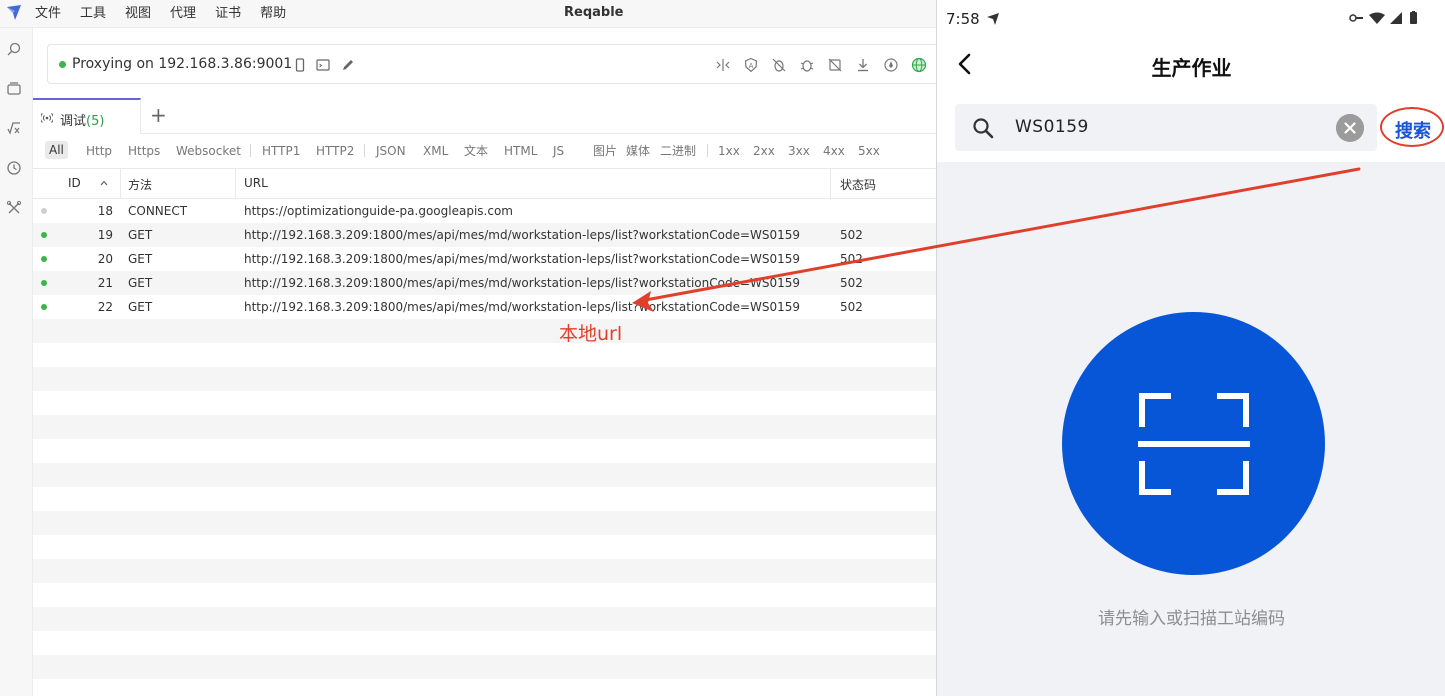 The height and width of the screenshot is (696, 1445). What do you see at coordinates (764, 151) in the screenshot?
I see `filter-item: 2xx` at bounding box center [764, 151].